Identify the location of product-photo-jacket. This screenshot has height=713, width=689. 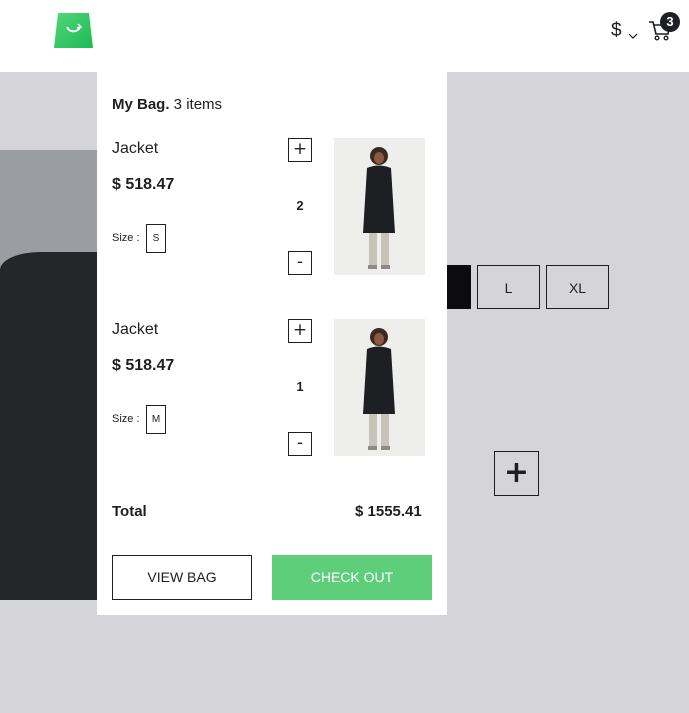
(48, 426).